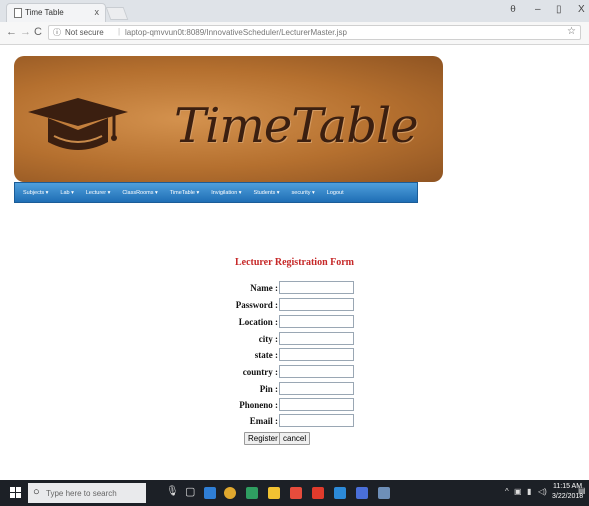 This screenshot has height=506, width=589. I want to click on app-icon-red, so click(296, 493).